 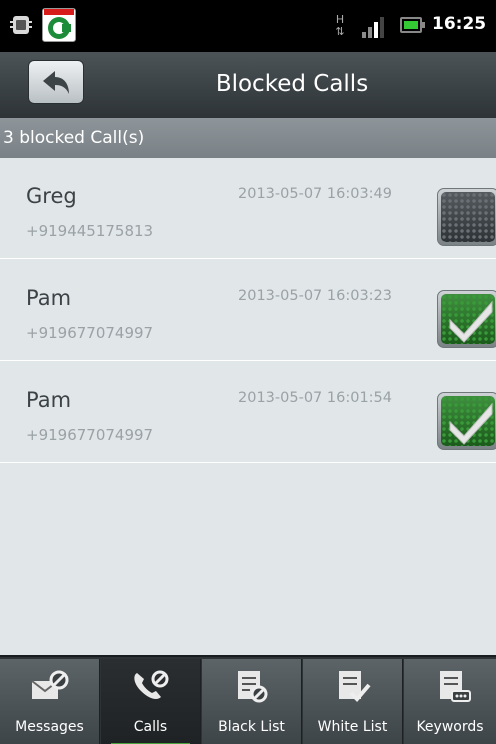 I want to click on tab-label: Calls, so click(x=150, y=727).